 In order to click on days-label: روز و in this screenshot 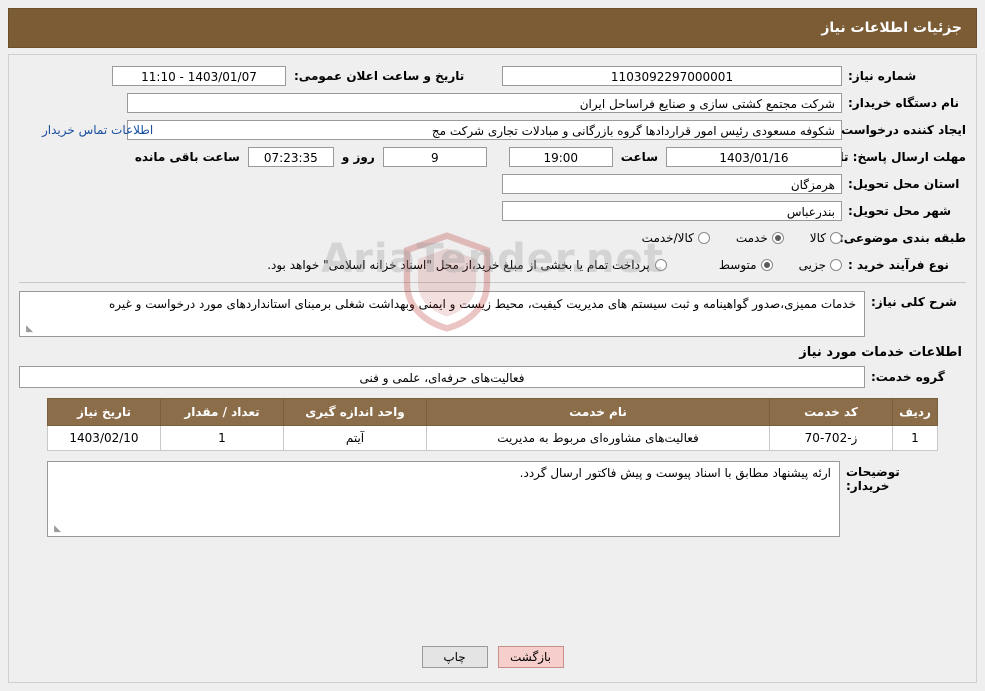, I will do `click(358, 157)`.